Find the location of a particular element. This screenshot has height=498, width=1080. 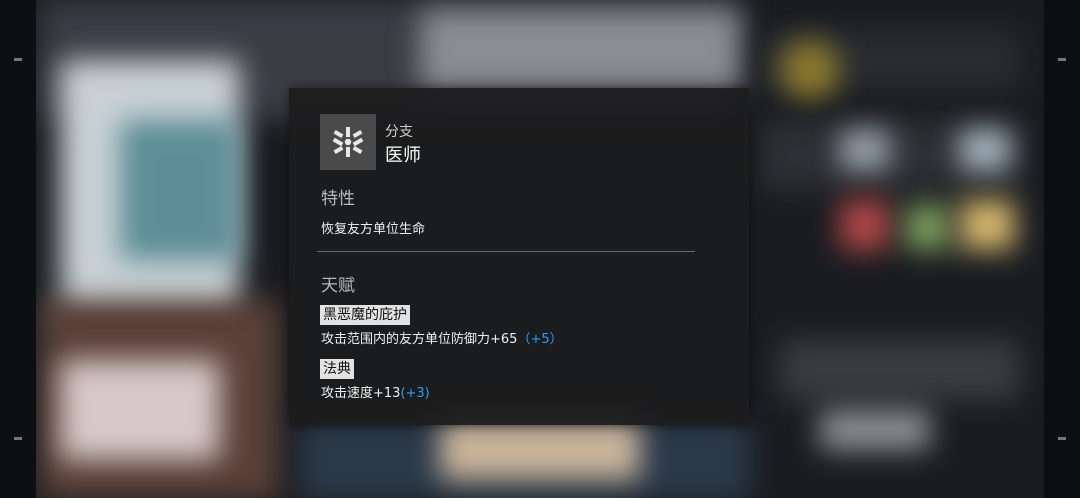

section-divider is located at coordinates (506, 251).